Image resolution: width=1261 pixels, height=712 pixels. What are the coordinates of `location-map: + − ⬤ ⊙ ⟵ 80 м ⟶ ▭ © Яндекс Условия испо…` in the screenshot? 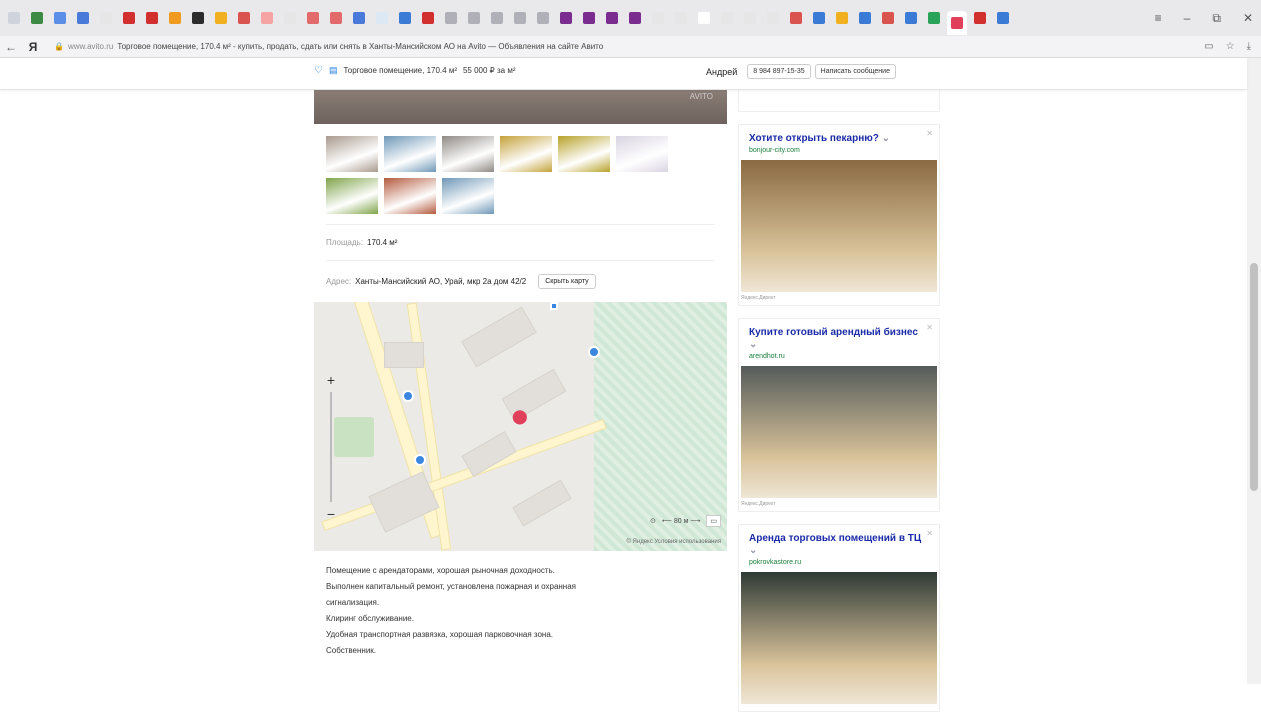 It's located at (520, 426).